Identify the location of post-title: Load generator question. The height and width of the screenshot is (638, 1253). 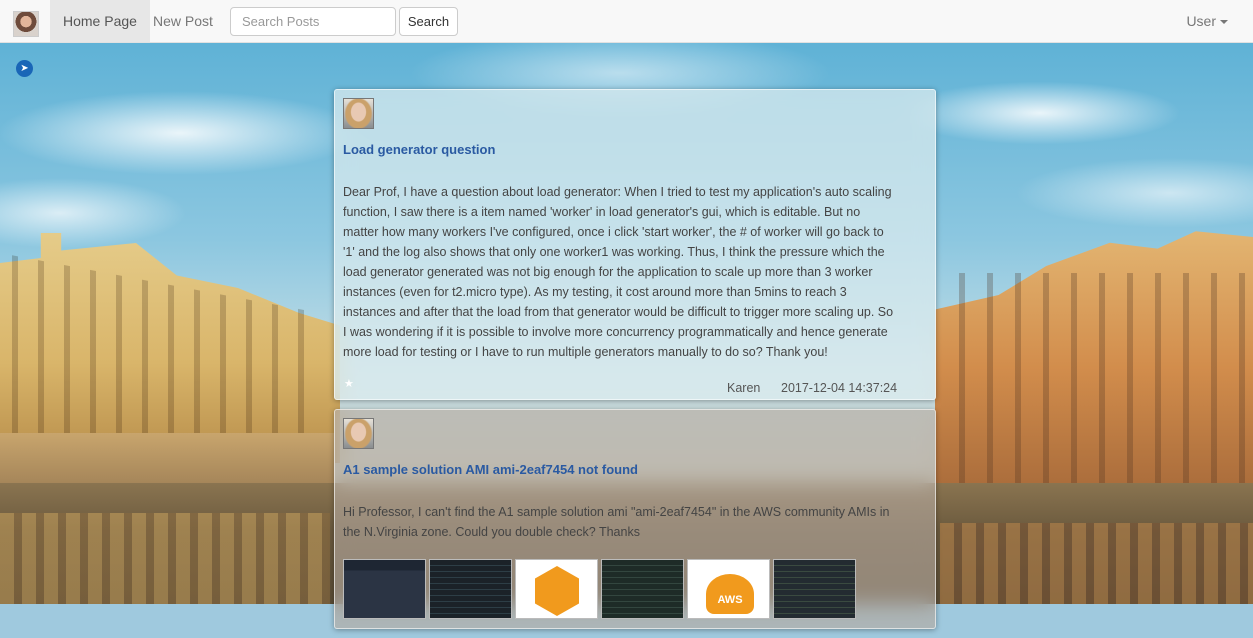
(619, 149).